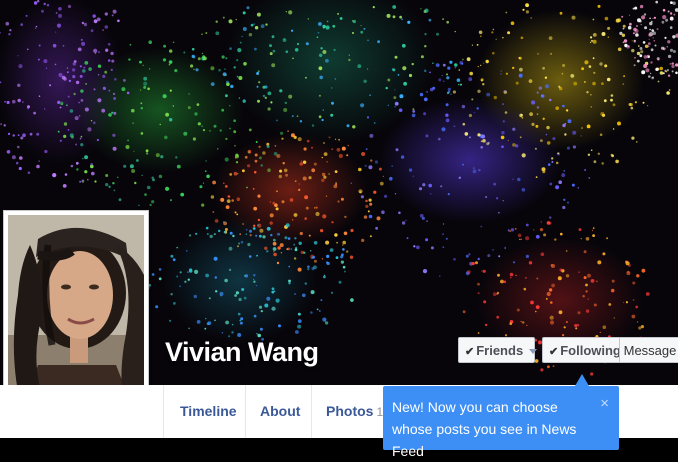  I want to click on profile-name: Vivian Wang, so click(242, 352).